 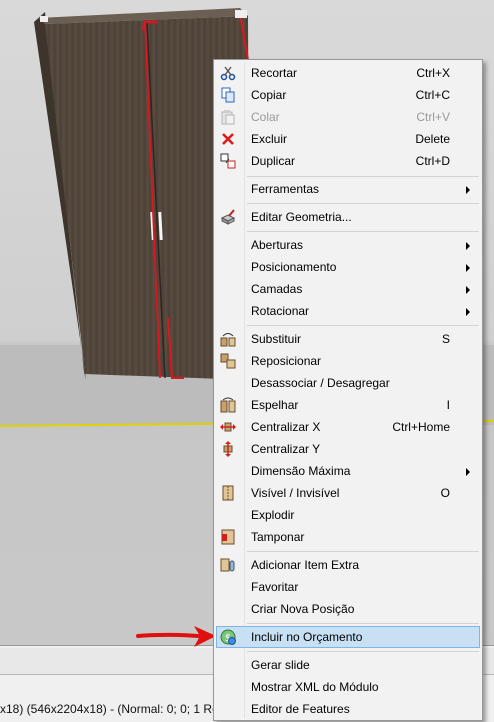 What do you see at coordinates (274, 73) in the screenshot?
I see `menu-item-label: Recortar` at bounding box center [274, 73].